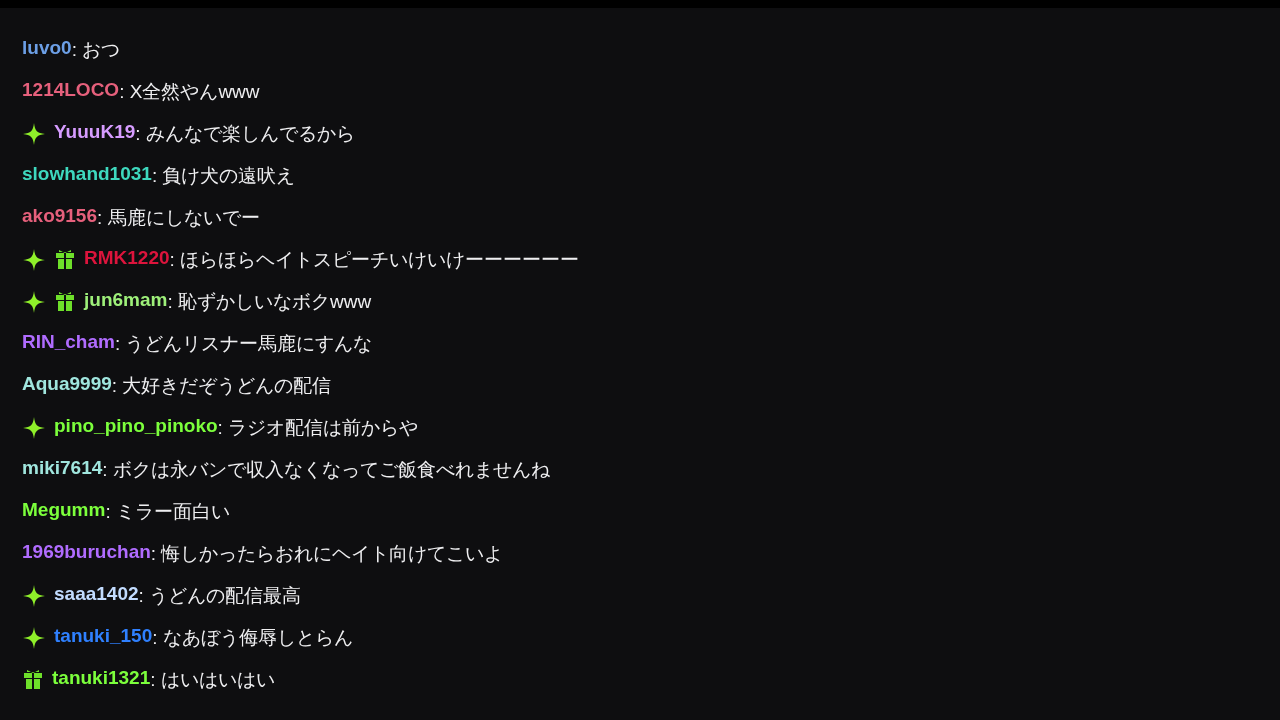 This screenshot has height=720, width=1280. Describe the element at coordinates (96, 596) in the screenshot. I see `username: saaa1402` at that location.